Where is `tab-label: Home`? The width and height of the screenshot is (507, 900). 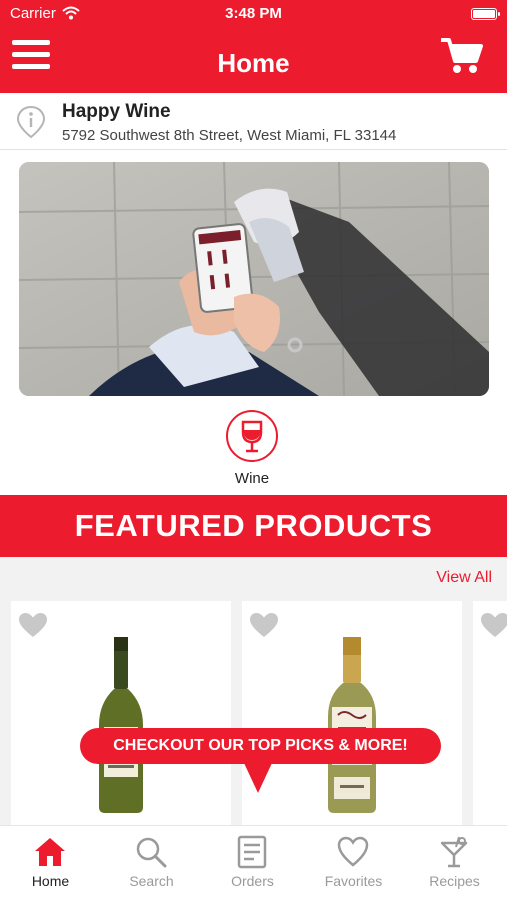 tab-label: Home is located at coordinates (50, 881).